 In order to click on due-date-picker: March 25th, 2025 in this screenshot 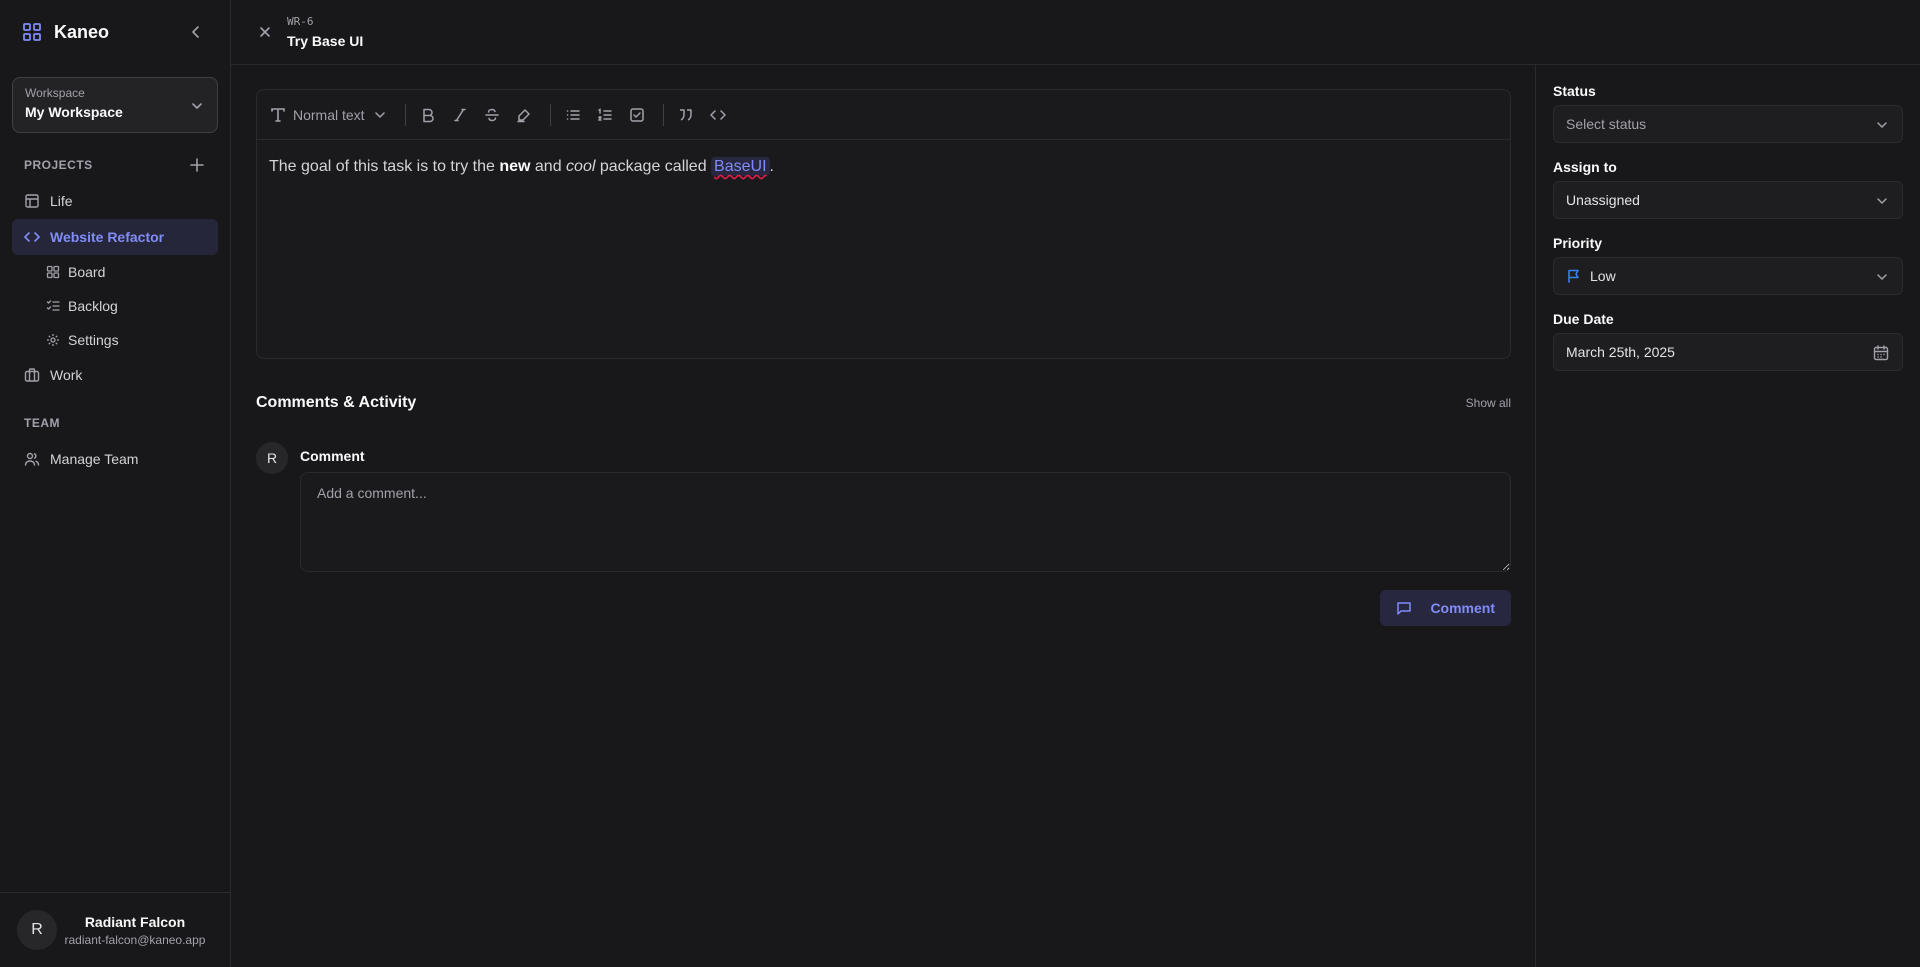, I will do `click(1728, 352)`.